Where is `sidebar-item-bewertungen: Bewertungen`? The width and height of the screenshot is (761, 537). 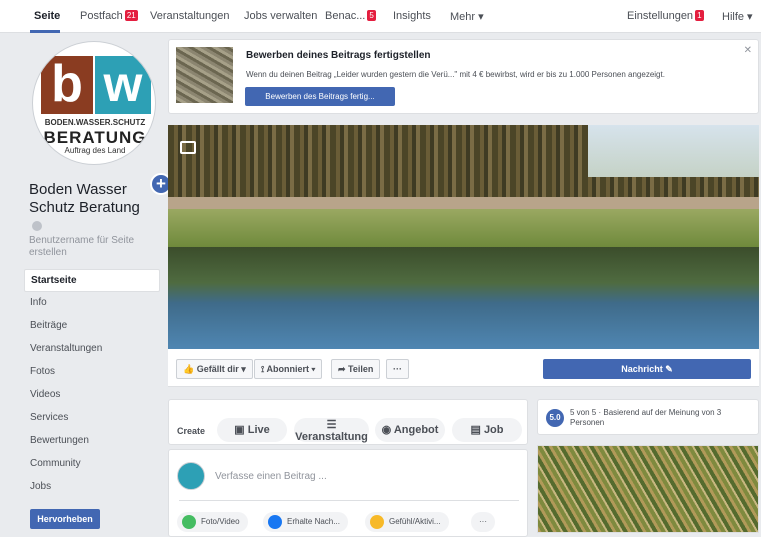
sidebar-item-bewertungen: Bewertungen is located at coordinates (92, 441).